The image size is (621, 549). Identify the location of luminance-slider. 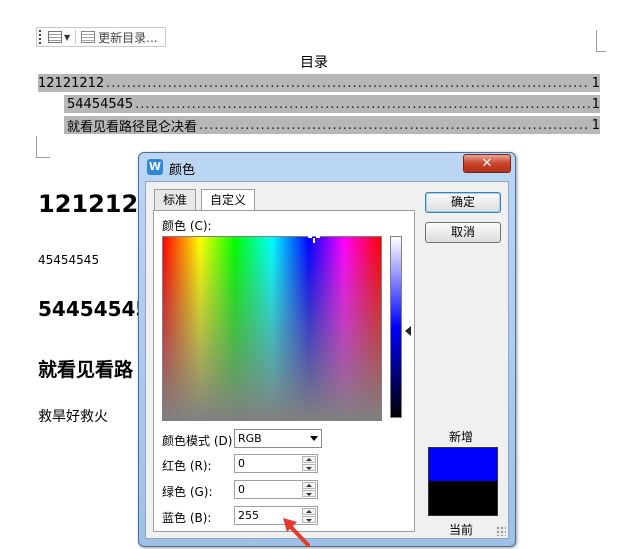
(396, 327).